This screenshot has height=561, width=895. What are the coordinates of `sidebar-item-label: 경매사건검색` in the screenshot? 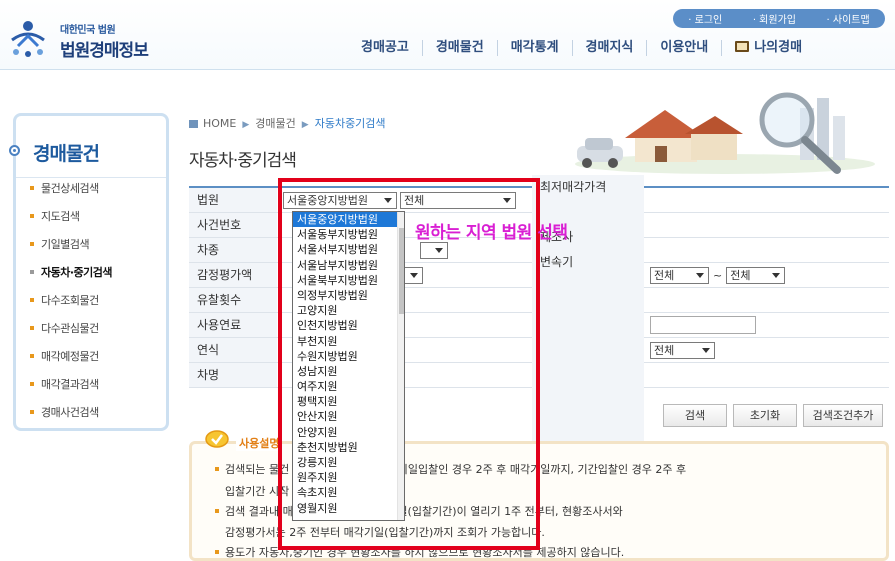 It's located at (70, 412).